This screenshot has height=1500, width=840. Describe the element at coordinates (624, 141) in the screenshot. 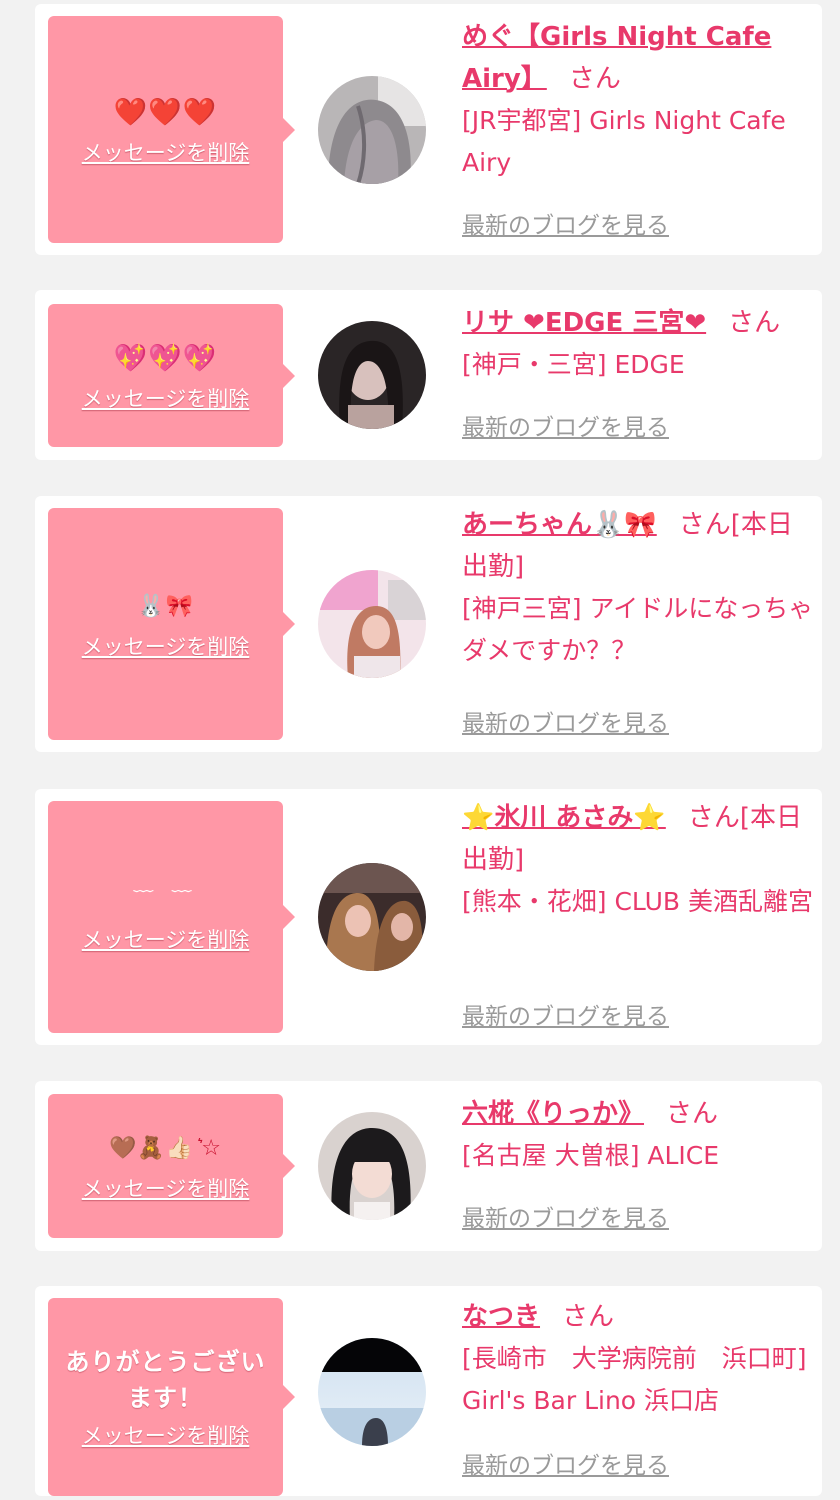

I see `shop-info: [JR宇都宮] Girls Night Cafe Airy` at that location.